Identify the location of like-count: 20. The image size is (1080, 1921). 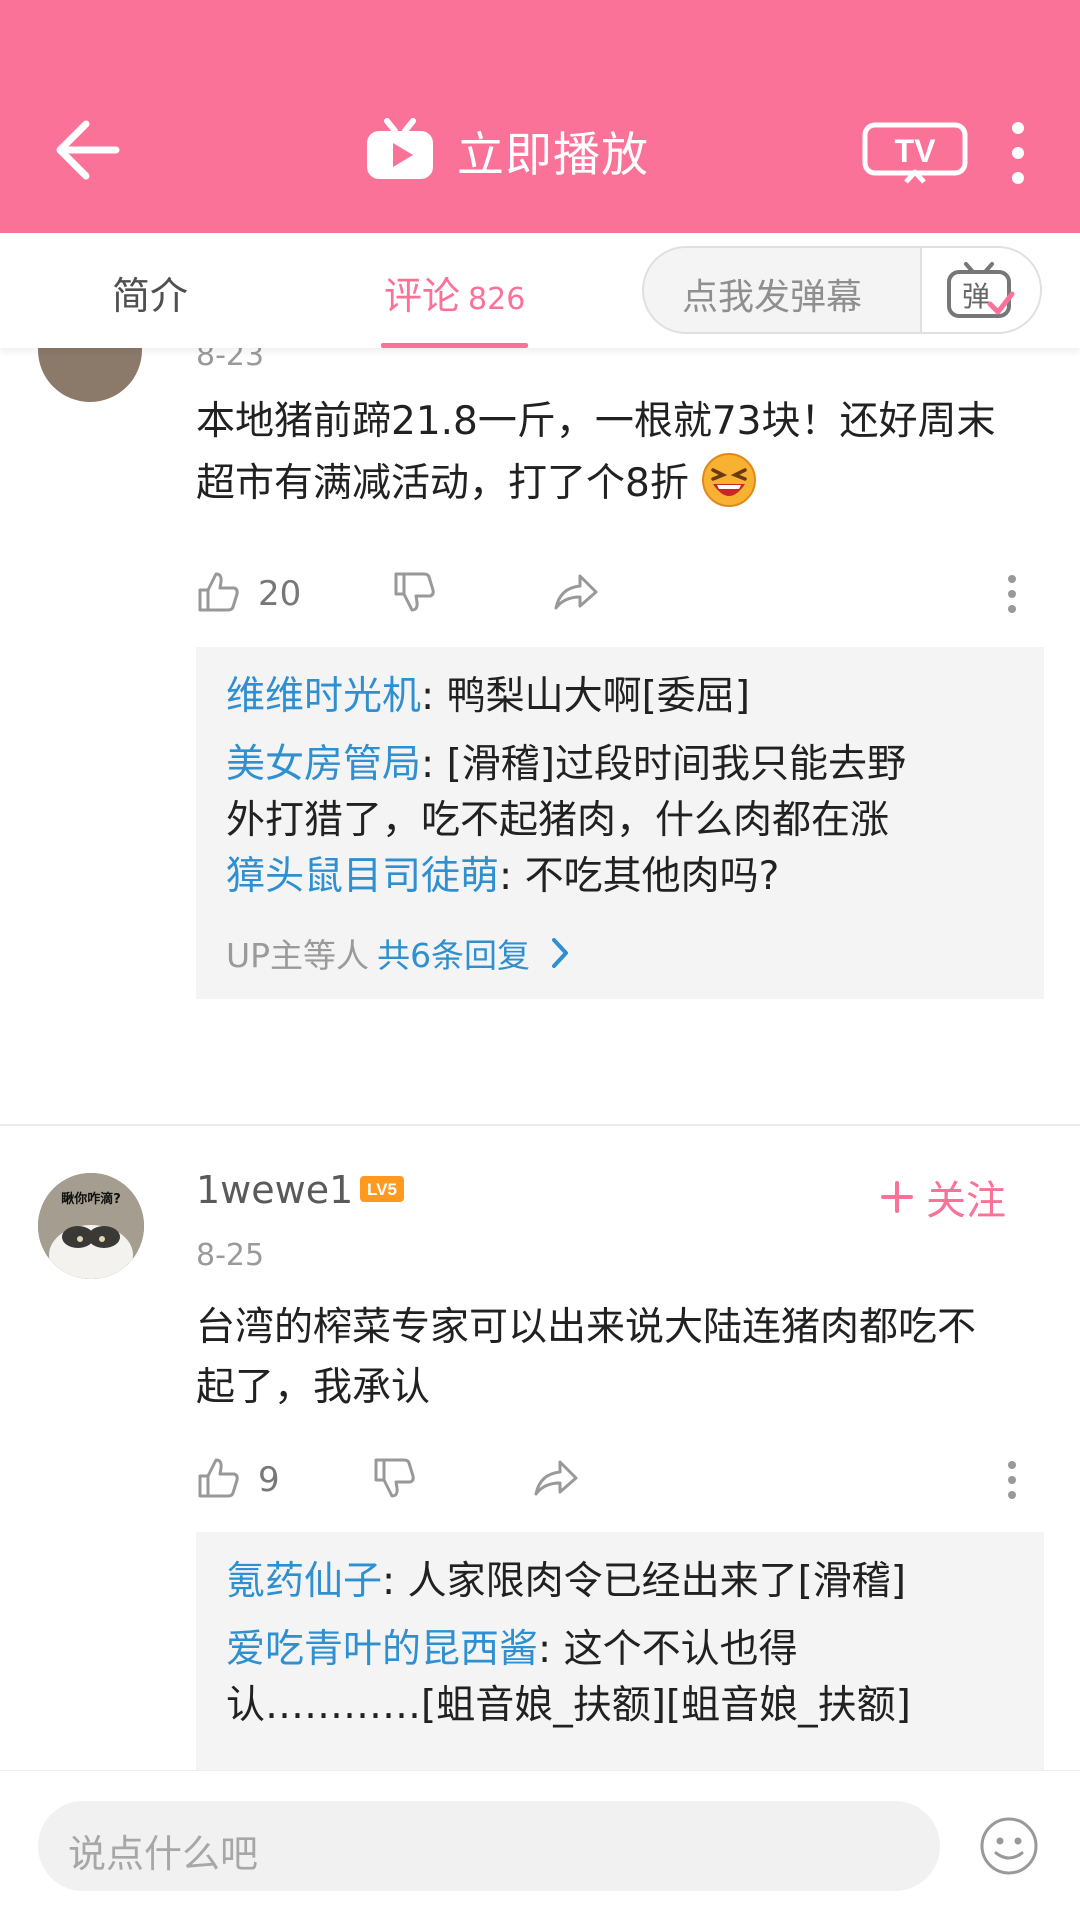
(280, 594).